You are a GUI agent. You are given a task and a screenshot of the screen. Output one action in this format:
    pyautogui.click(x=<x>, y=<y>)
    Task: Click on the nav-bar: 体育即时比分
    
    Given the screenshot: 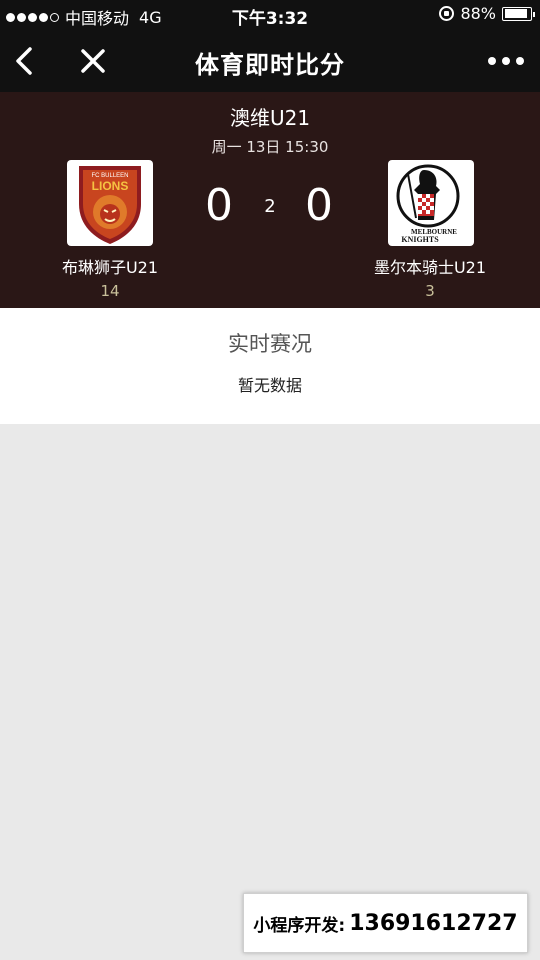 What is the action you would take?
    pyautogui.click(x=270, y=61)
    